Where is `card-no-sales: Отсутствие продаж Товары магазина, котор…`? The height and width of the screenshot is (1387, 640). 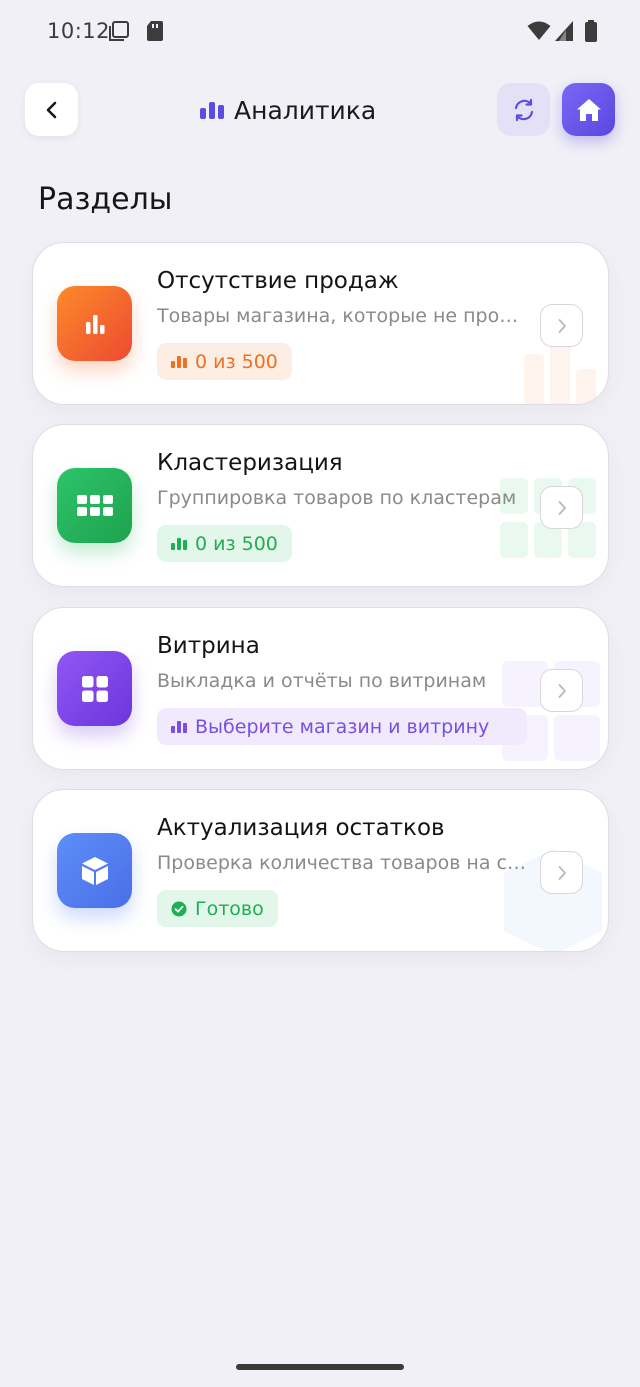 card-no-sales: Отсутствие продаж Товары магазина, котор… is located at coordinates (320, 323).